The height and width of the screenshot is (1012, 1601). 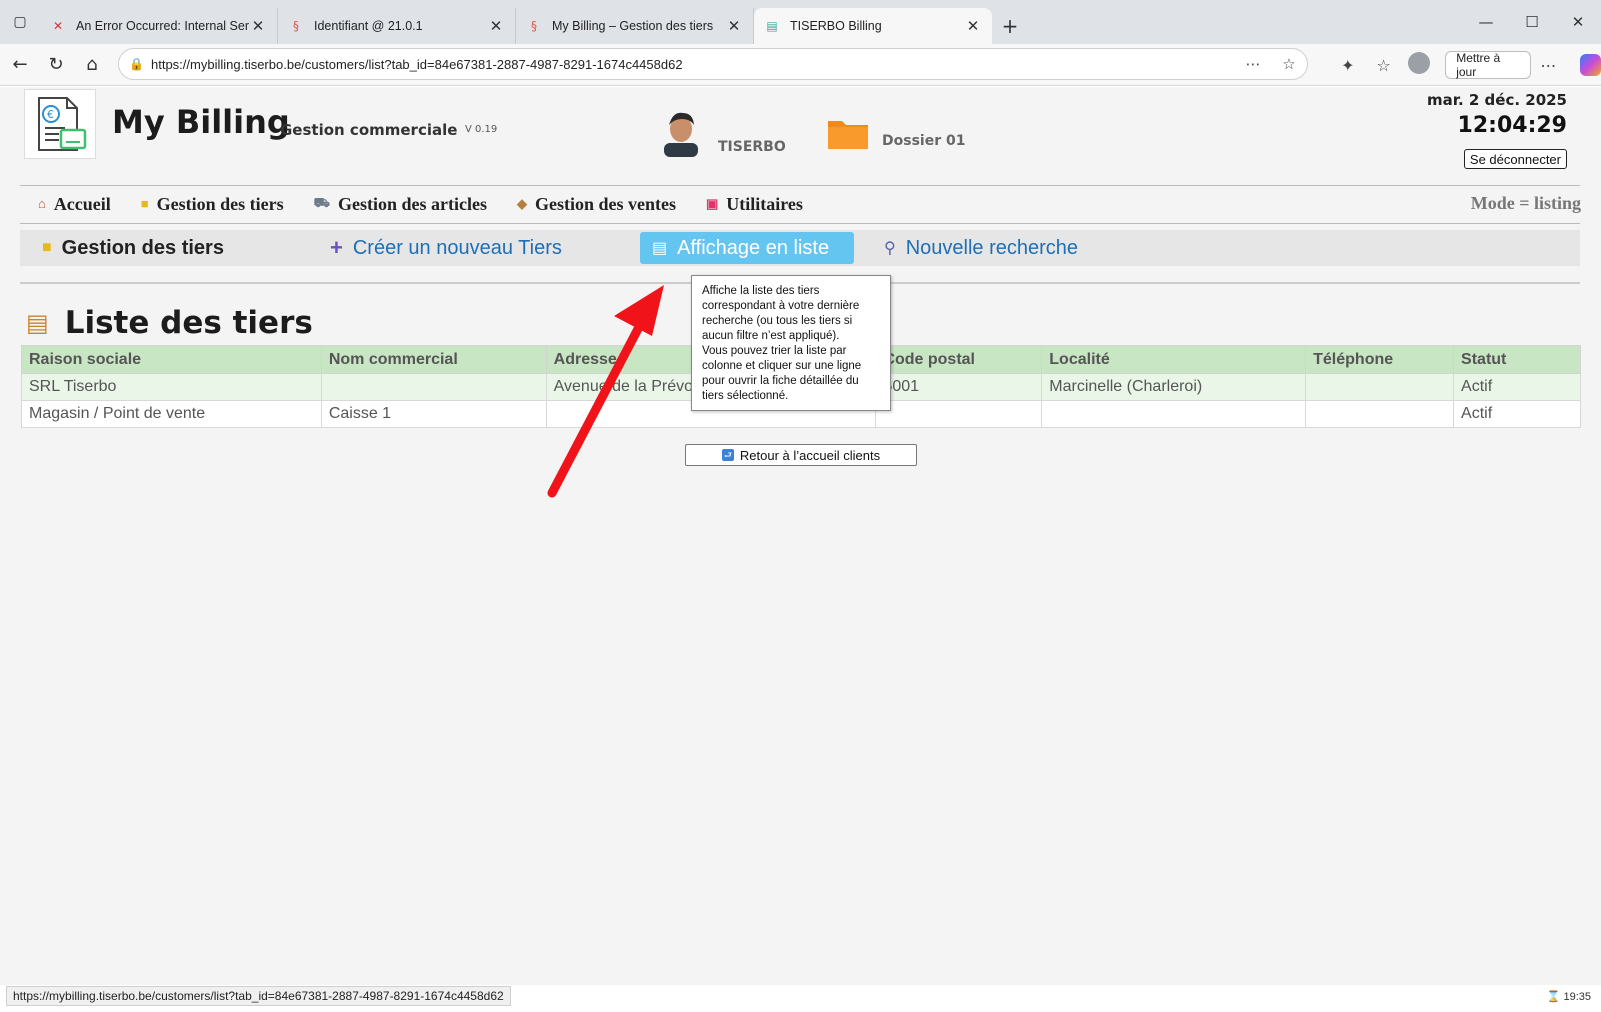 What do you see at coordinates (777, 321) in the screenshot?
I see `tooltip-line: recherche (ou tous les tiers si` at bounding box center [777, 321].